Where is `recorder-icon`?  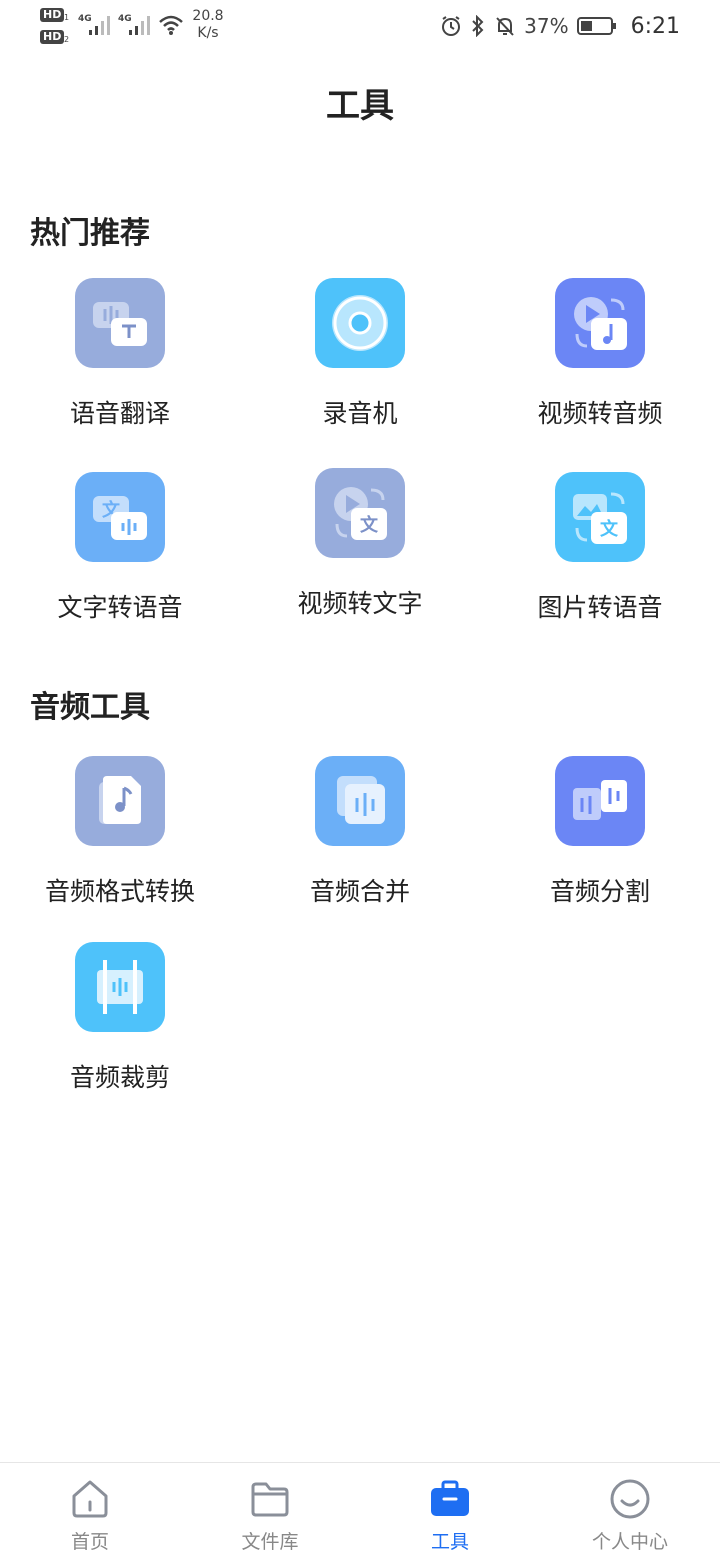
recorder-icon is located at coordinates (360, 323).